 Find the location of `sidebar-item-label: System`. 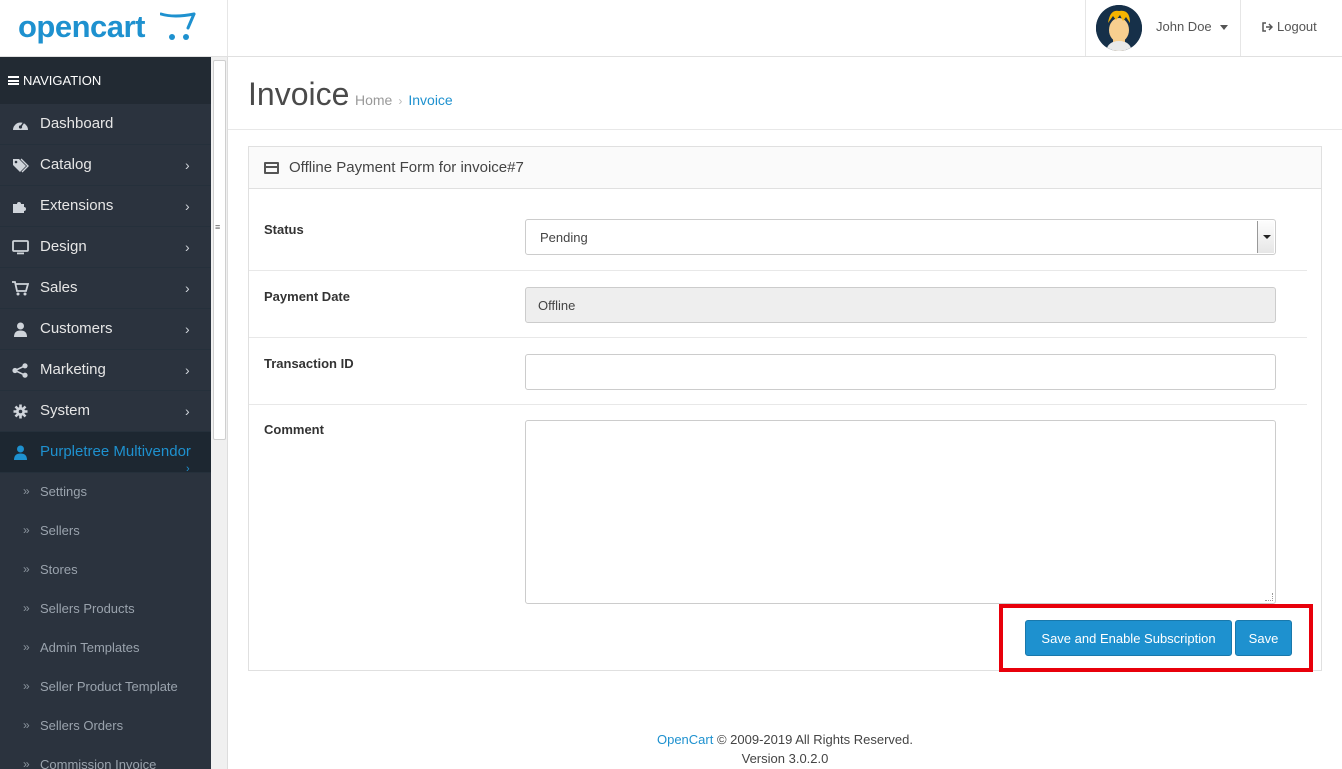

sidebar-item-label: System is located at coordinates (65, 410).